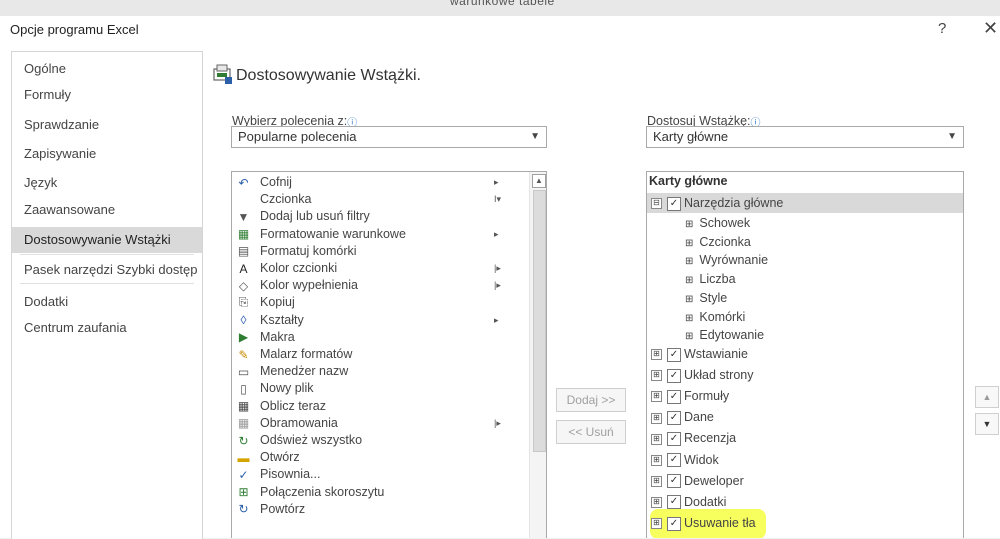 The width and height of the screenshot is (1000, 539). Describe the element at coordinates (372, 199) in the screenshot. I see `command-item: Czcionka I▾` at that location.